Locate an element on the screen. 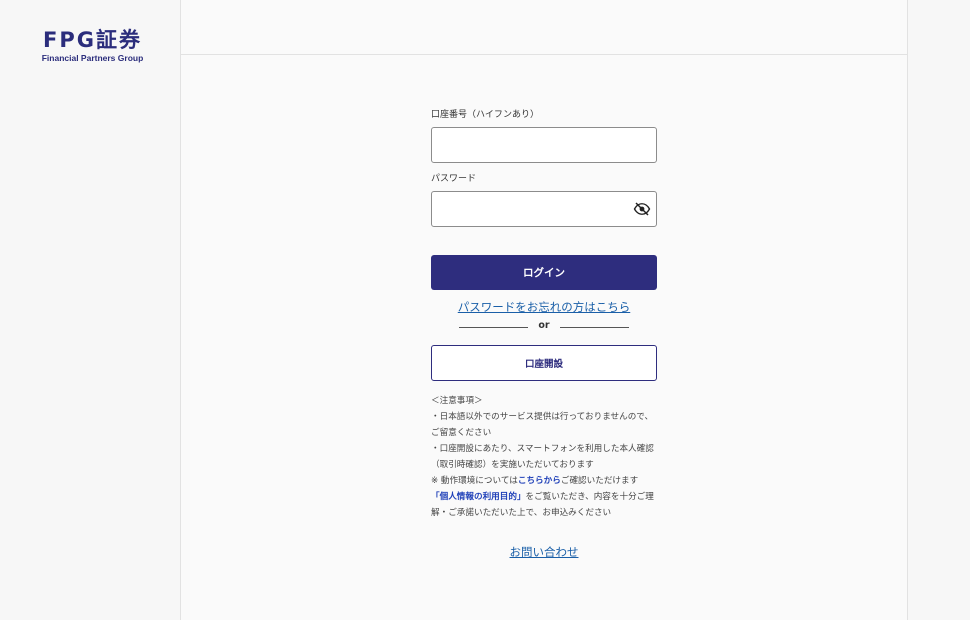  note-environment: ※ 動作環境についてはこちらからご確認いただけます is located at coordinates (544, 481).